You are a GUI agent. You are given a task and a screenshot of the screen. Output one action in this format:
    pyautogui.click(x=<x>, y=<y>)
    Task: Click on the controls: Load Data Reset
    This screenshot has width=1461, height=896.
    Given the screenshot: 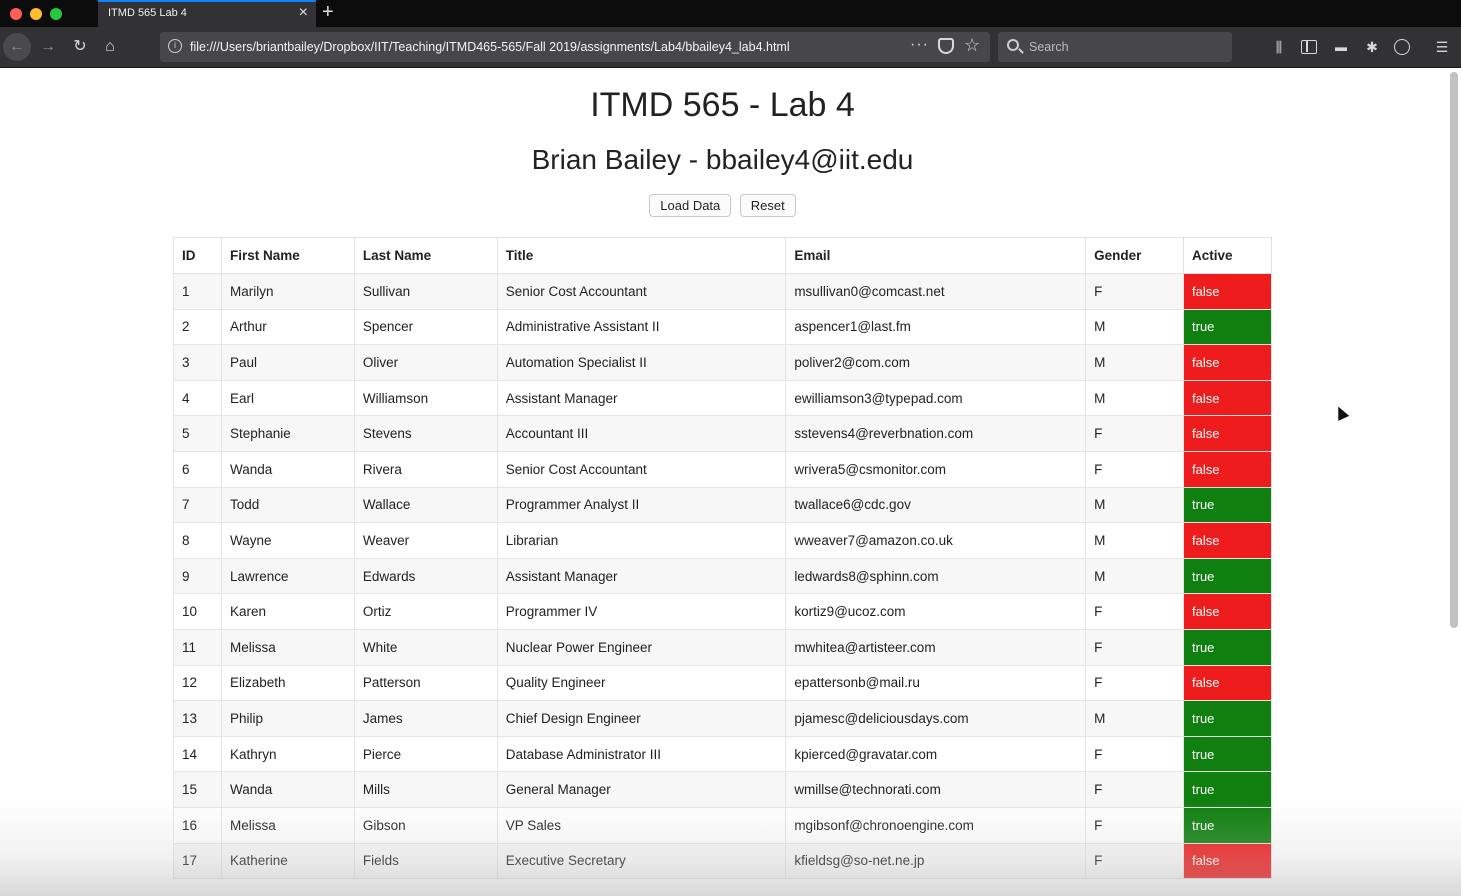 What is the action you would take?
    pyautogui.click(x=722, y=205)
    